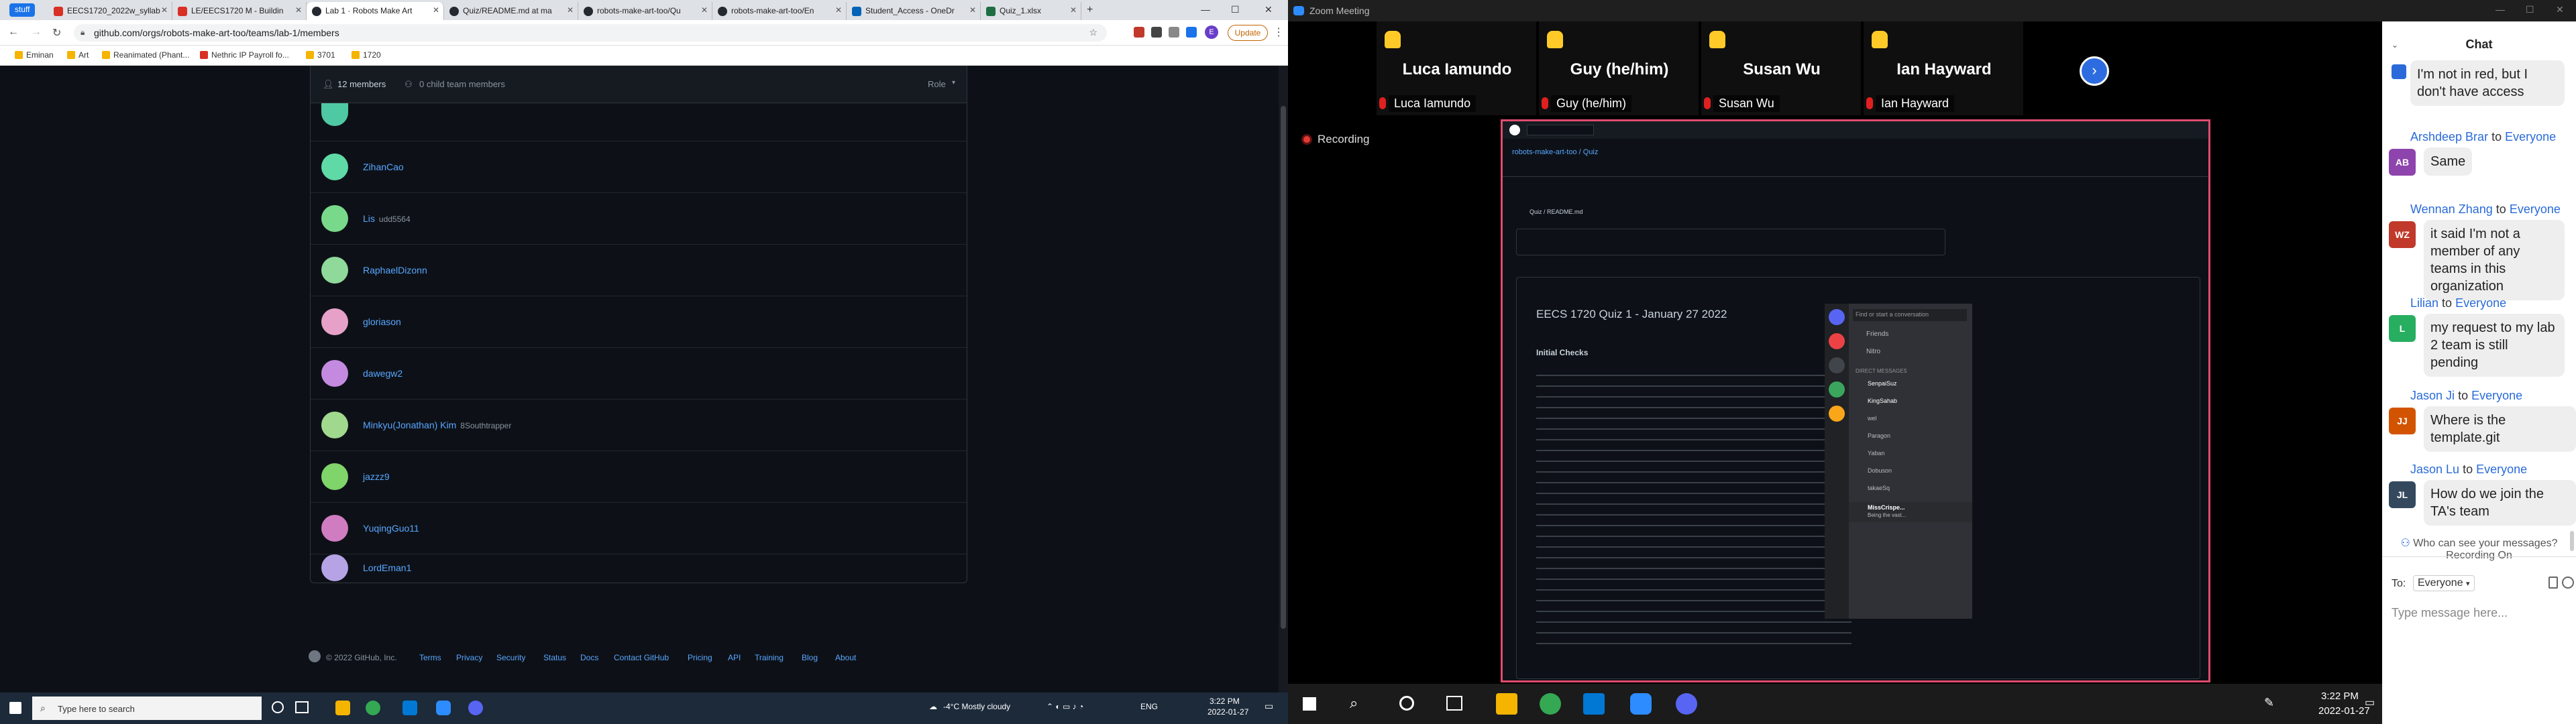  What do you see at coordinates (437, 425) in the screenshot?
I see `member-name: Minkyu(Jonathan) Kim 8Southtrapper` at bounding box center [437, 425].